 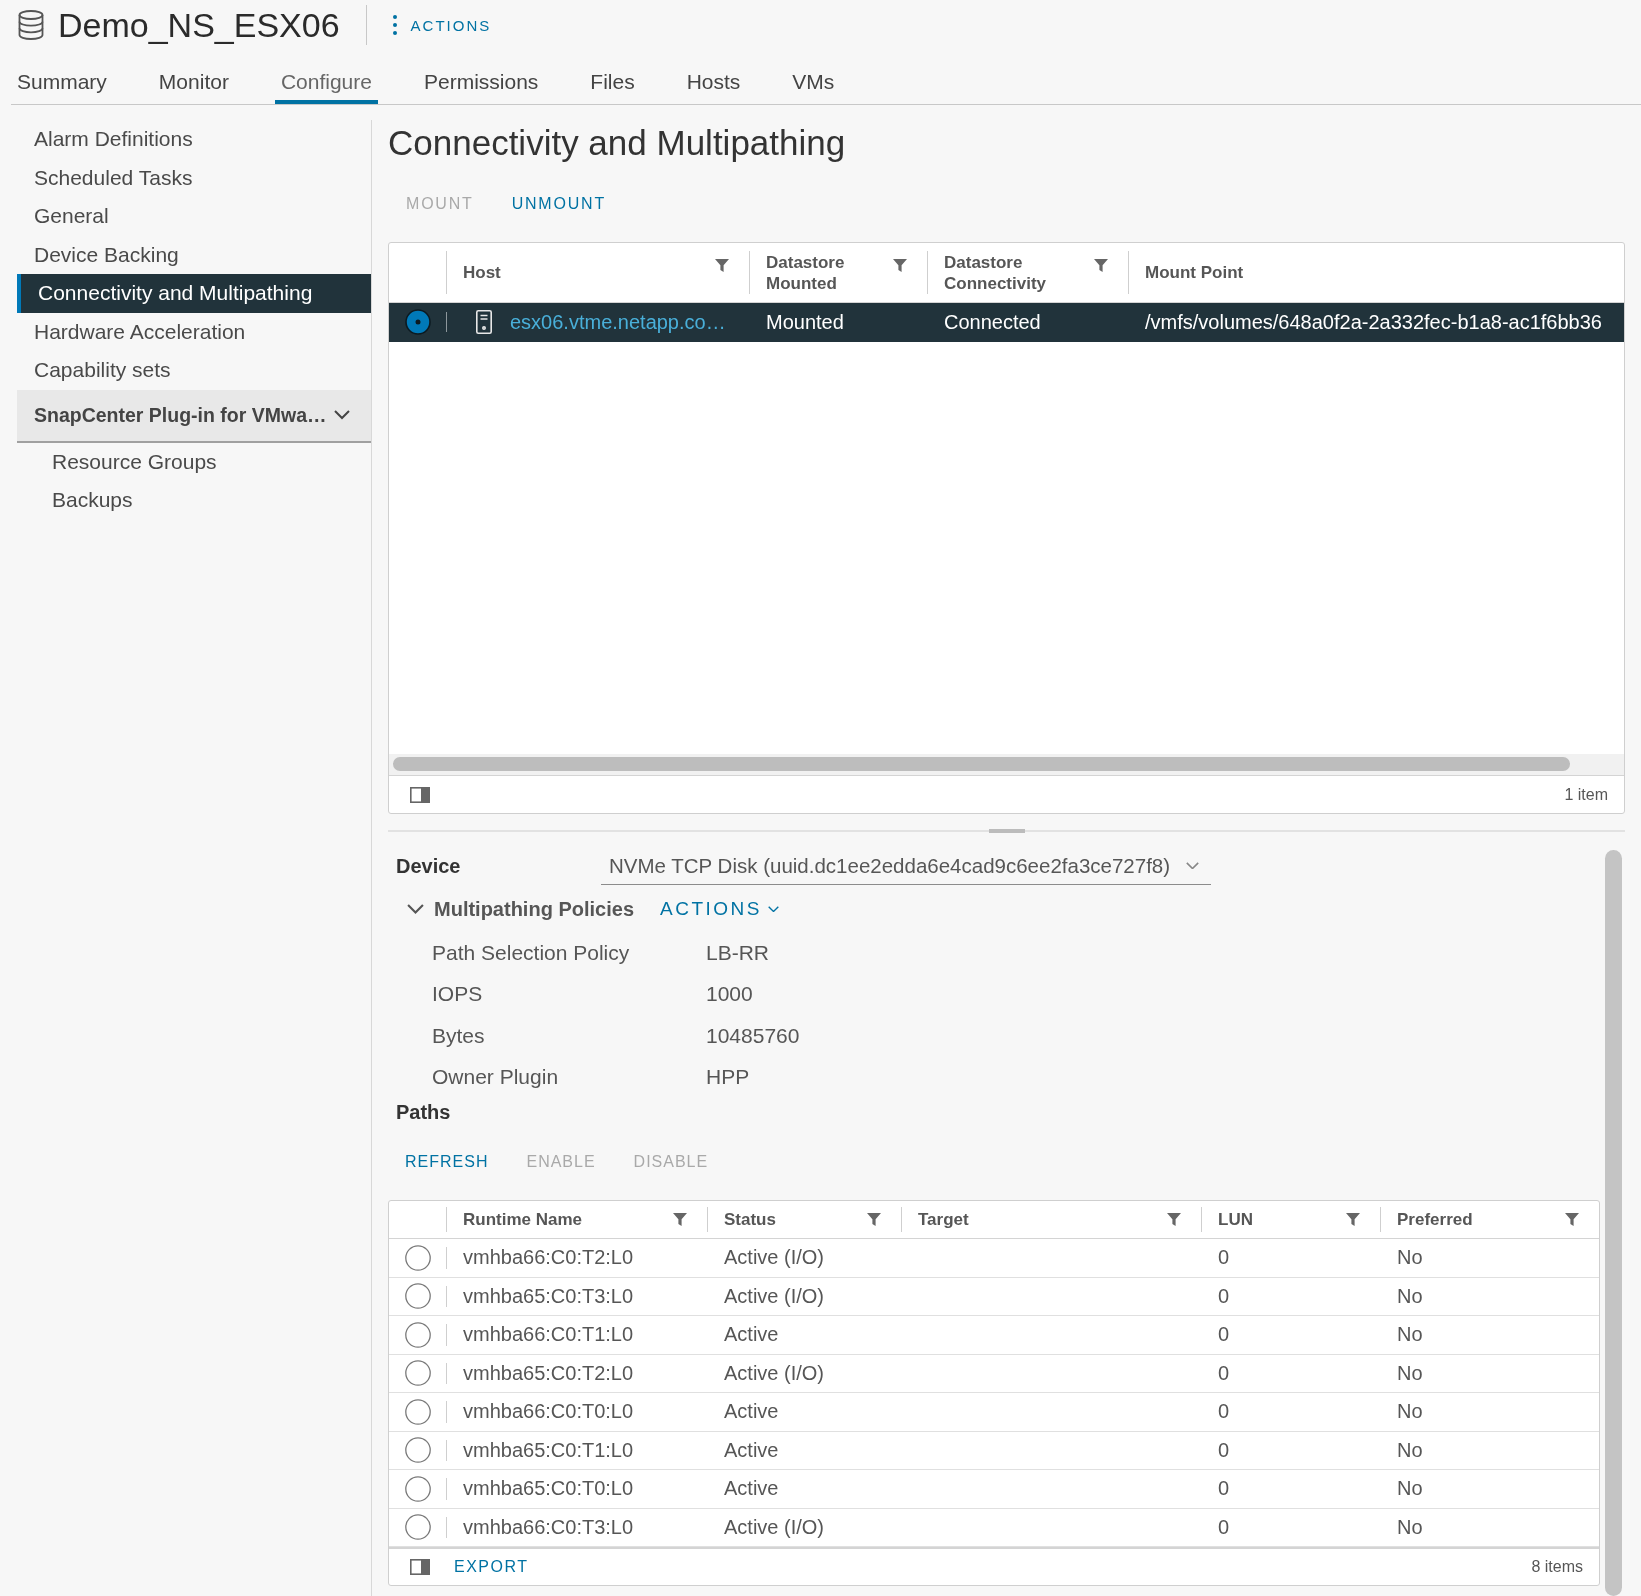 I want to click on column-header: Datastore Mounted, so click(x=838, y=272).